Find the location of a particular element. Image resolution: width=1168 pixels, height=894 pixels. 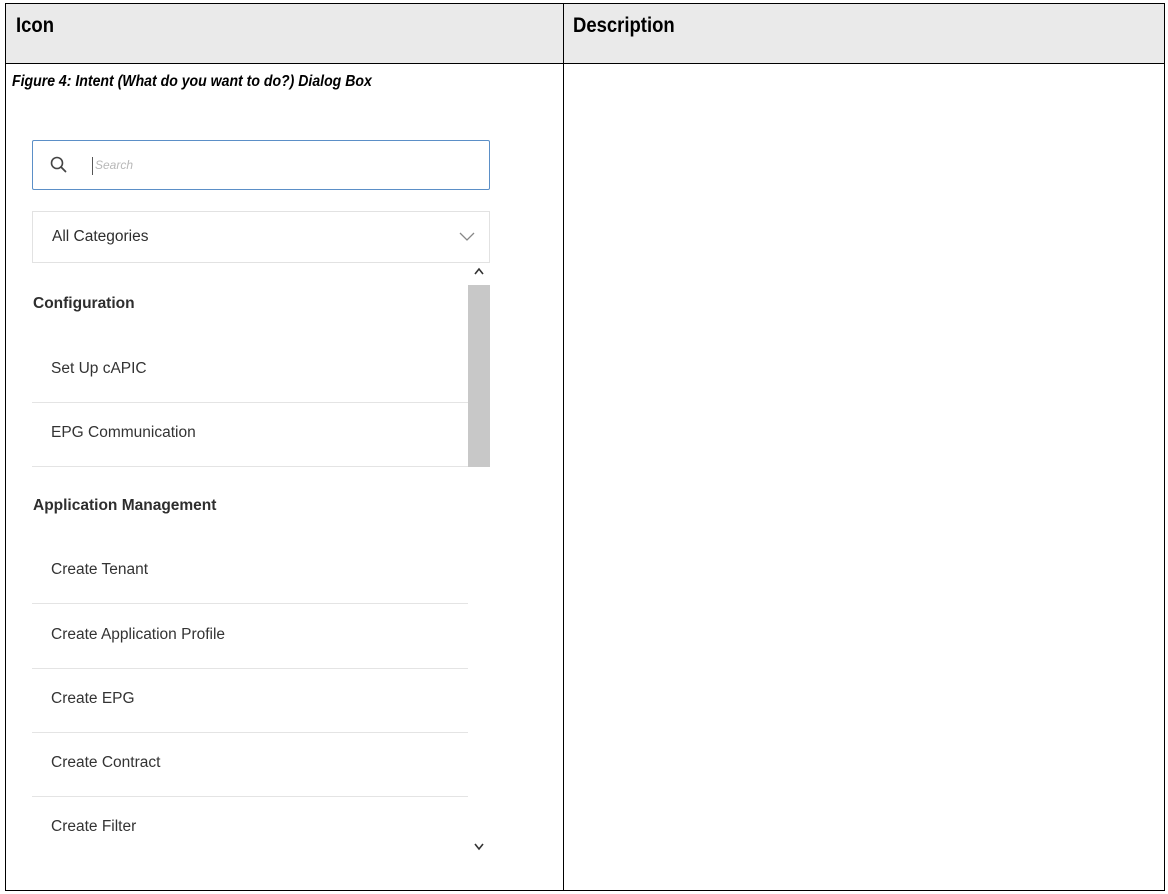

list-item-label: Create Contract is located at coordinates (106, 762).